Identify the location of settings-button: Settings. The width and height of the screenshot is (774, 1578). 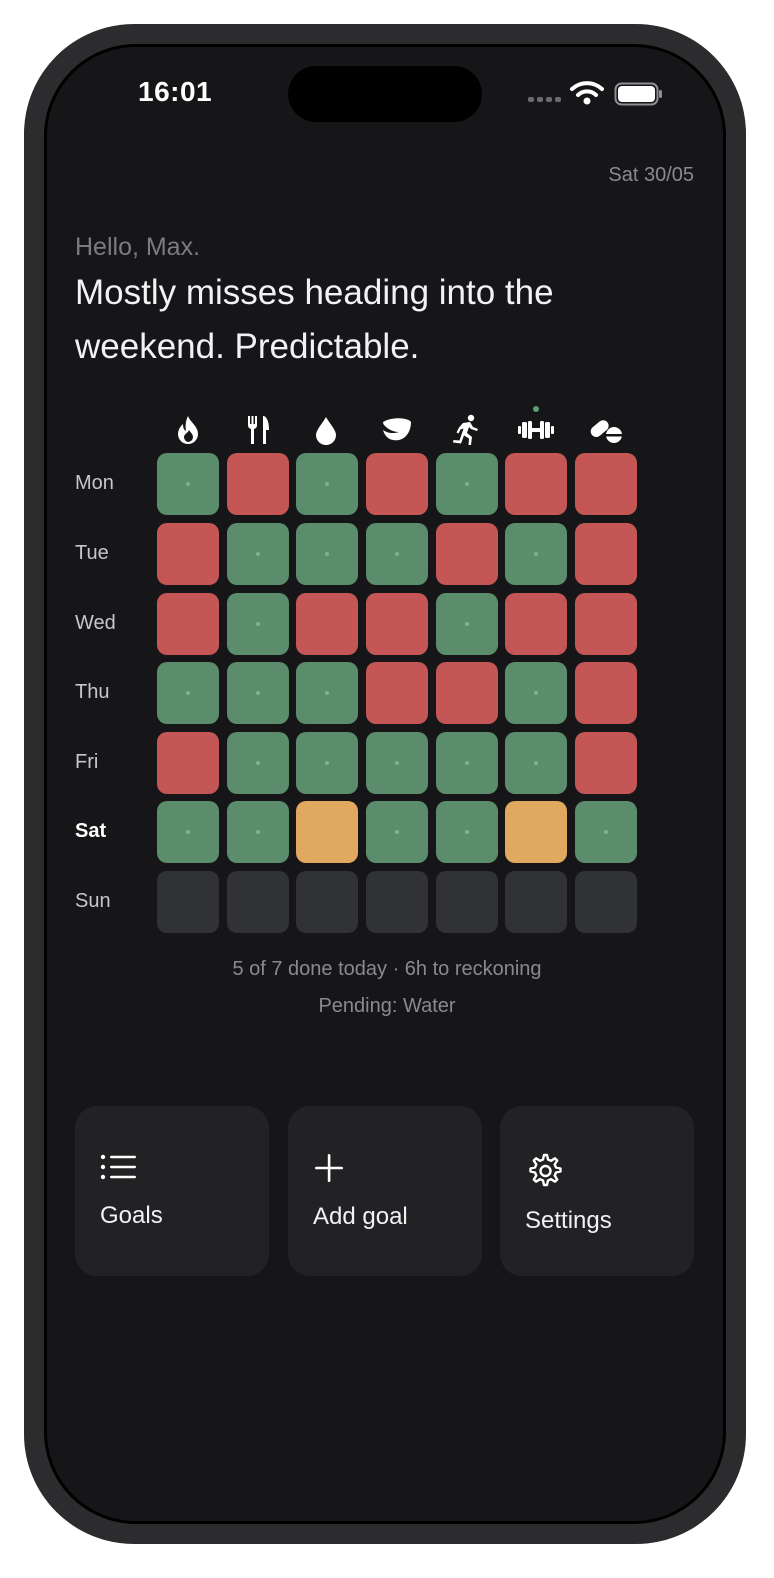
(597, 1191).